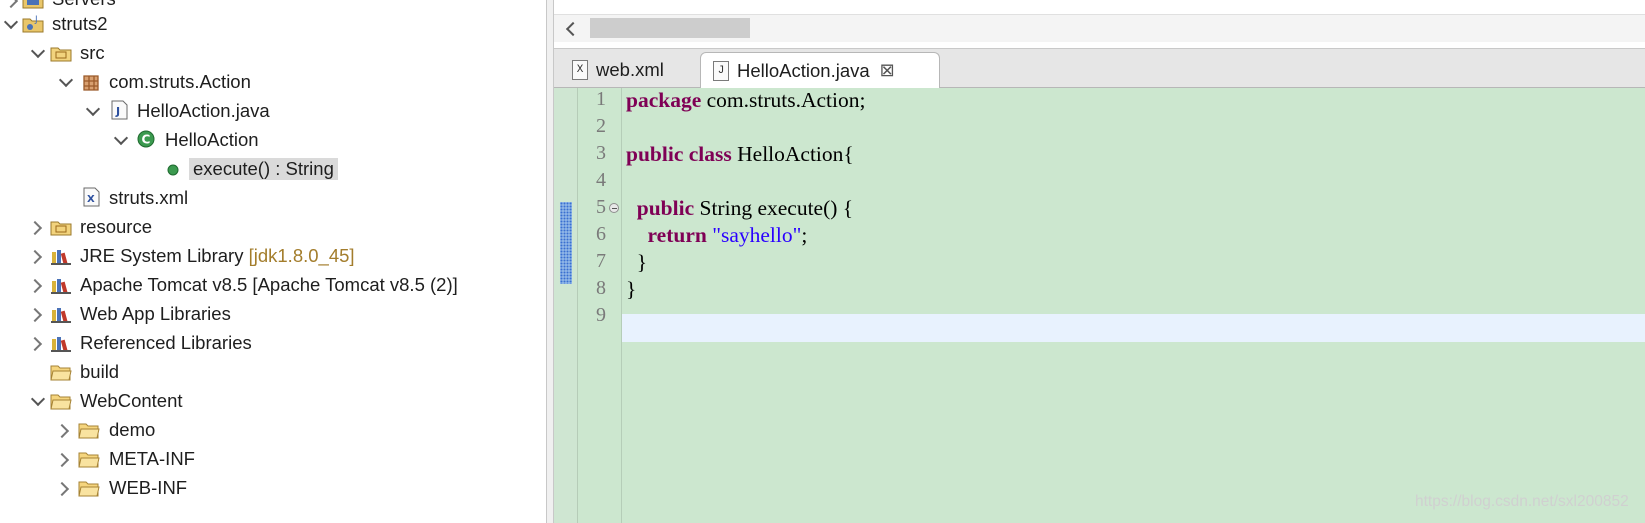 The image size is (1645, 523). Describe the element at coordinates (132, 429) in the screenshot. I see `tree-item-label: demo` at that location.